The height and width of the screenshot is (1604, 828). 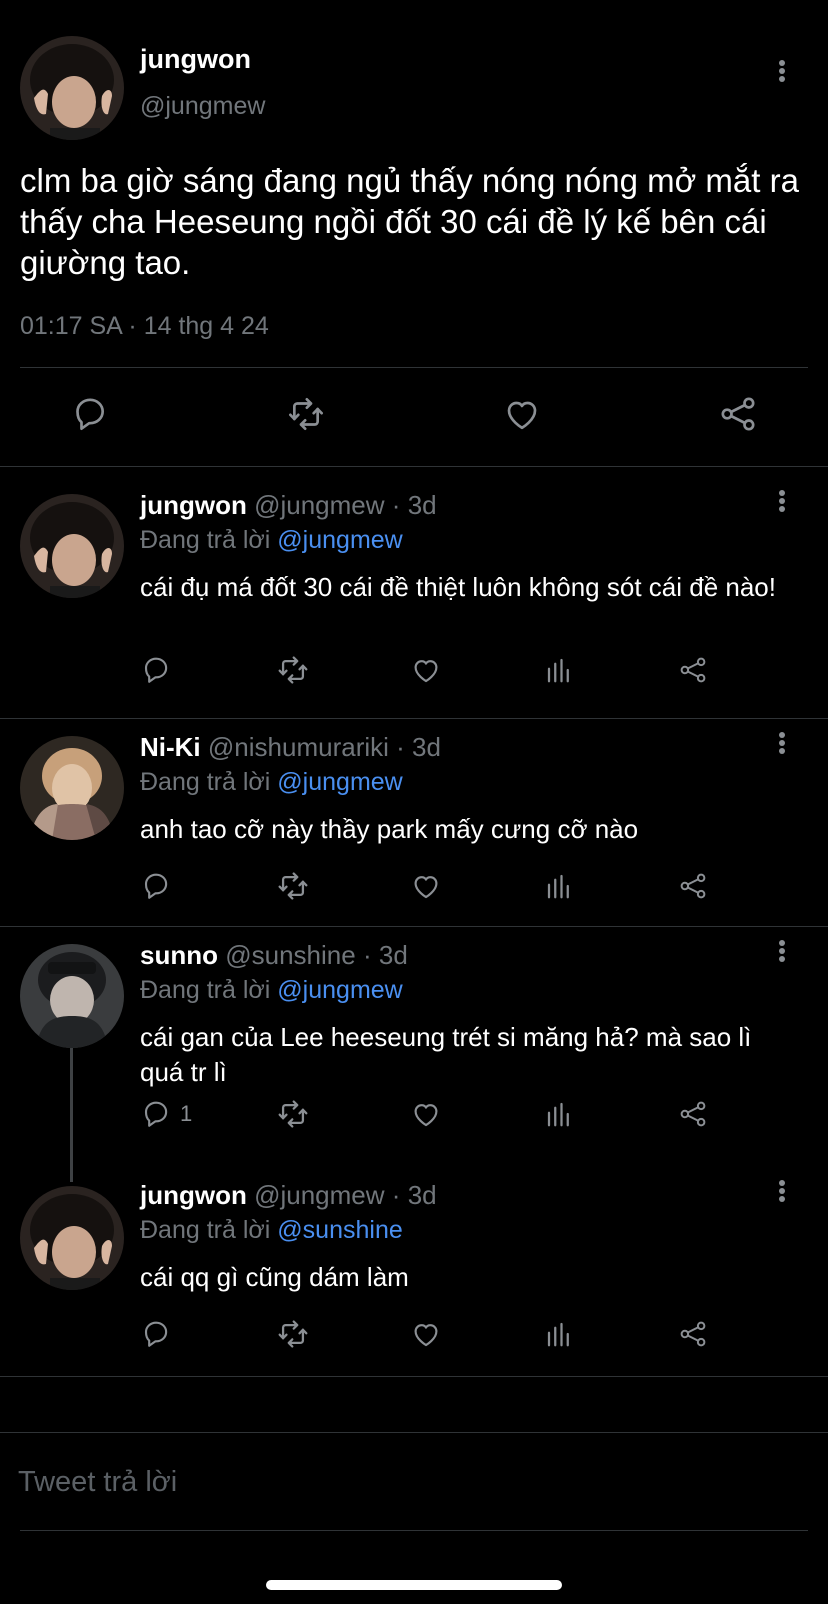 What do you see at coordinates (179, 955) in the screenshot?
I see `author-name: sunno` at bounding box center [179, 955].